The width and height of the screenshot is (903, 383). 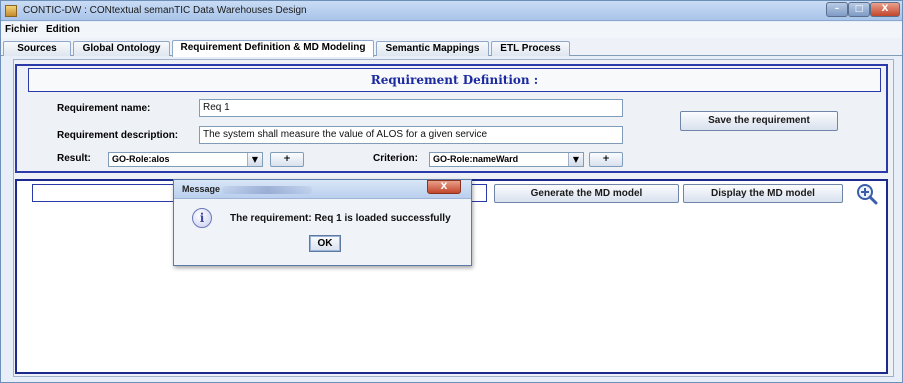 I want to click on result-add-button: +, so click(x=287, y=159).